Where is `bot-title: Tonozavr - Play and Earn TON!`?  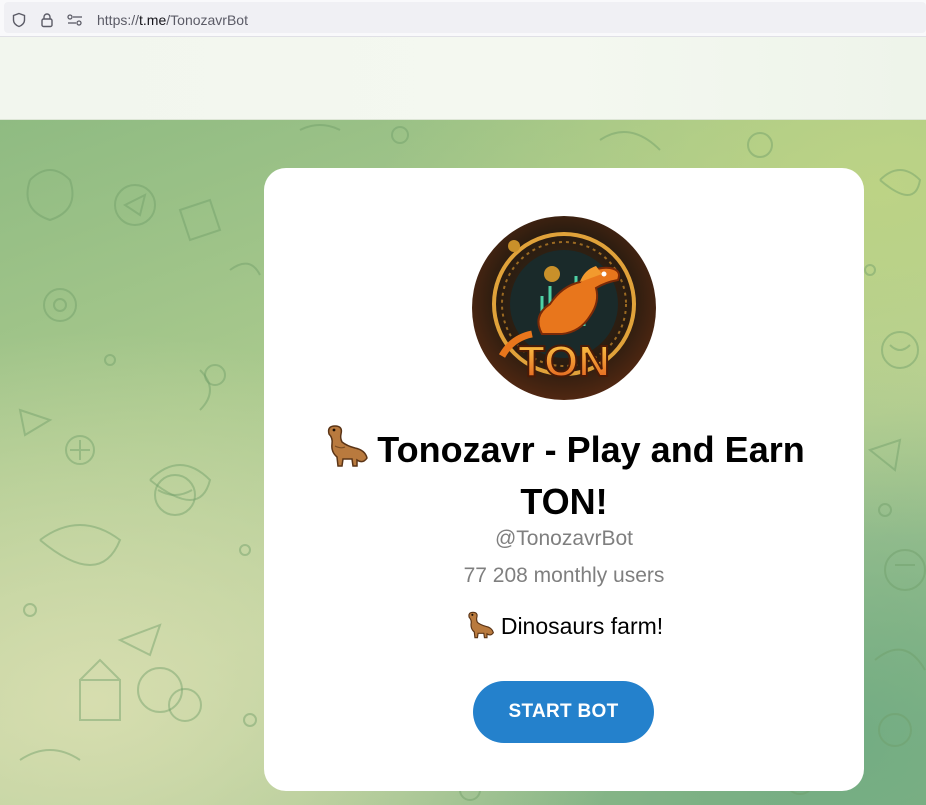
bot-title: Tonozavr - Play and Earn TON! is located at coordinates (564, 474).